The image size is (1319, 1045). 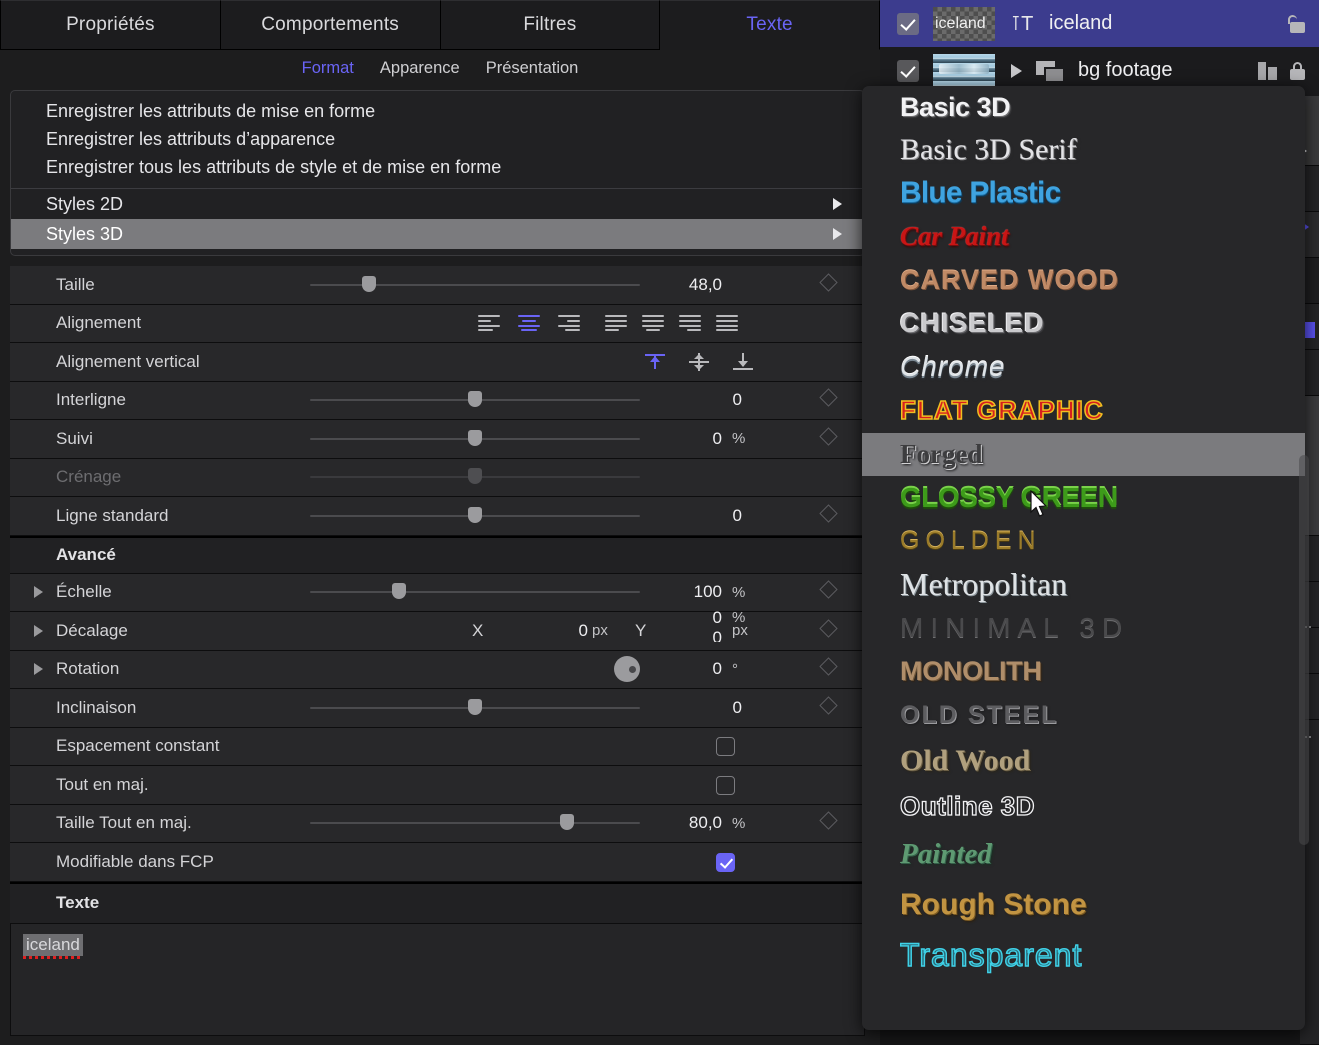 What do you see at coordinates (437, 234) in the screenshot?
I see `menu-item-styles-3d: Styles 3D` at bounding box center [437, 234].